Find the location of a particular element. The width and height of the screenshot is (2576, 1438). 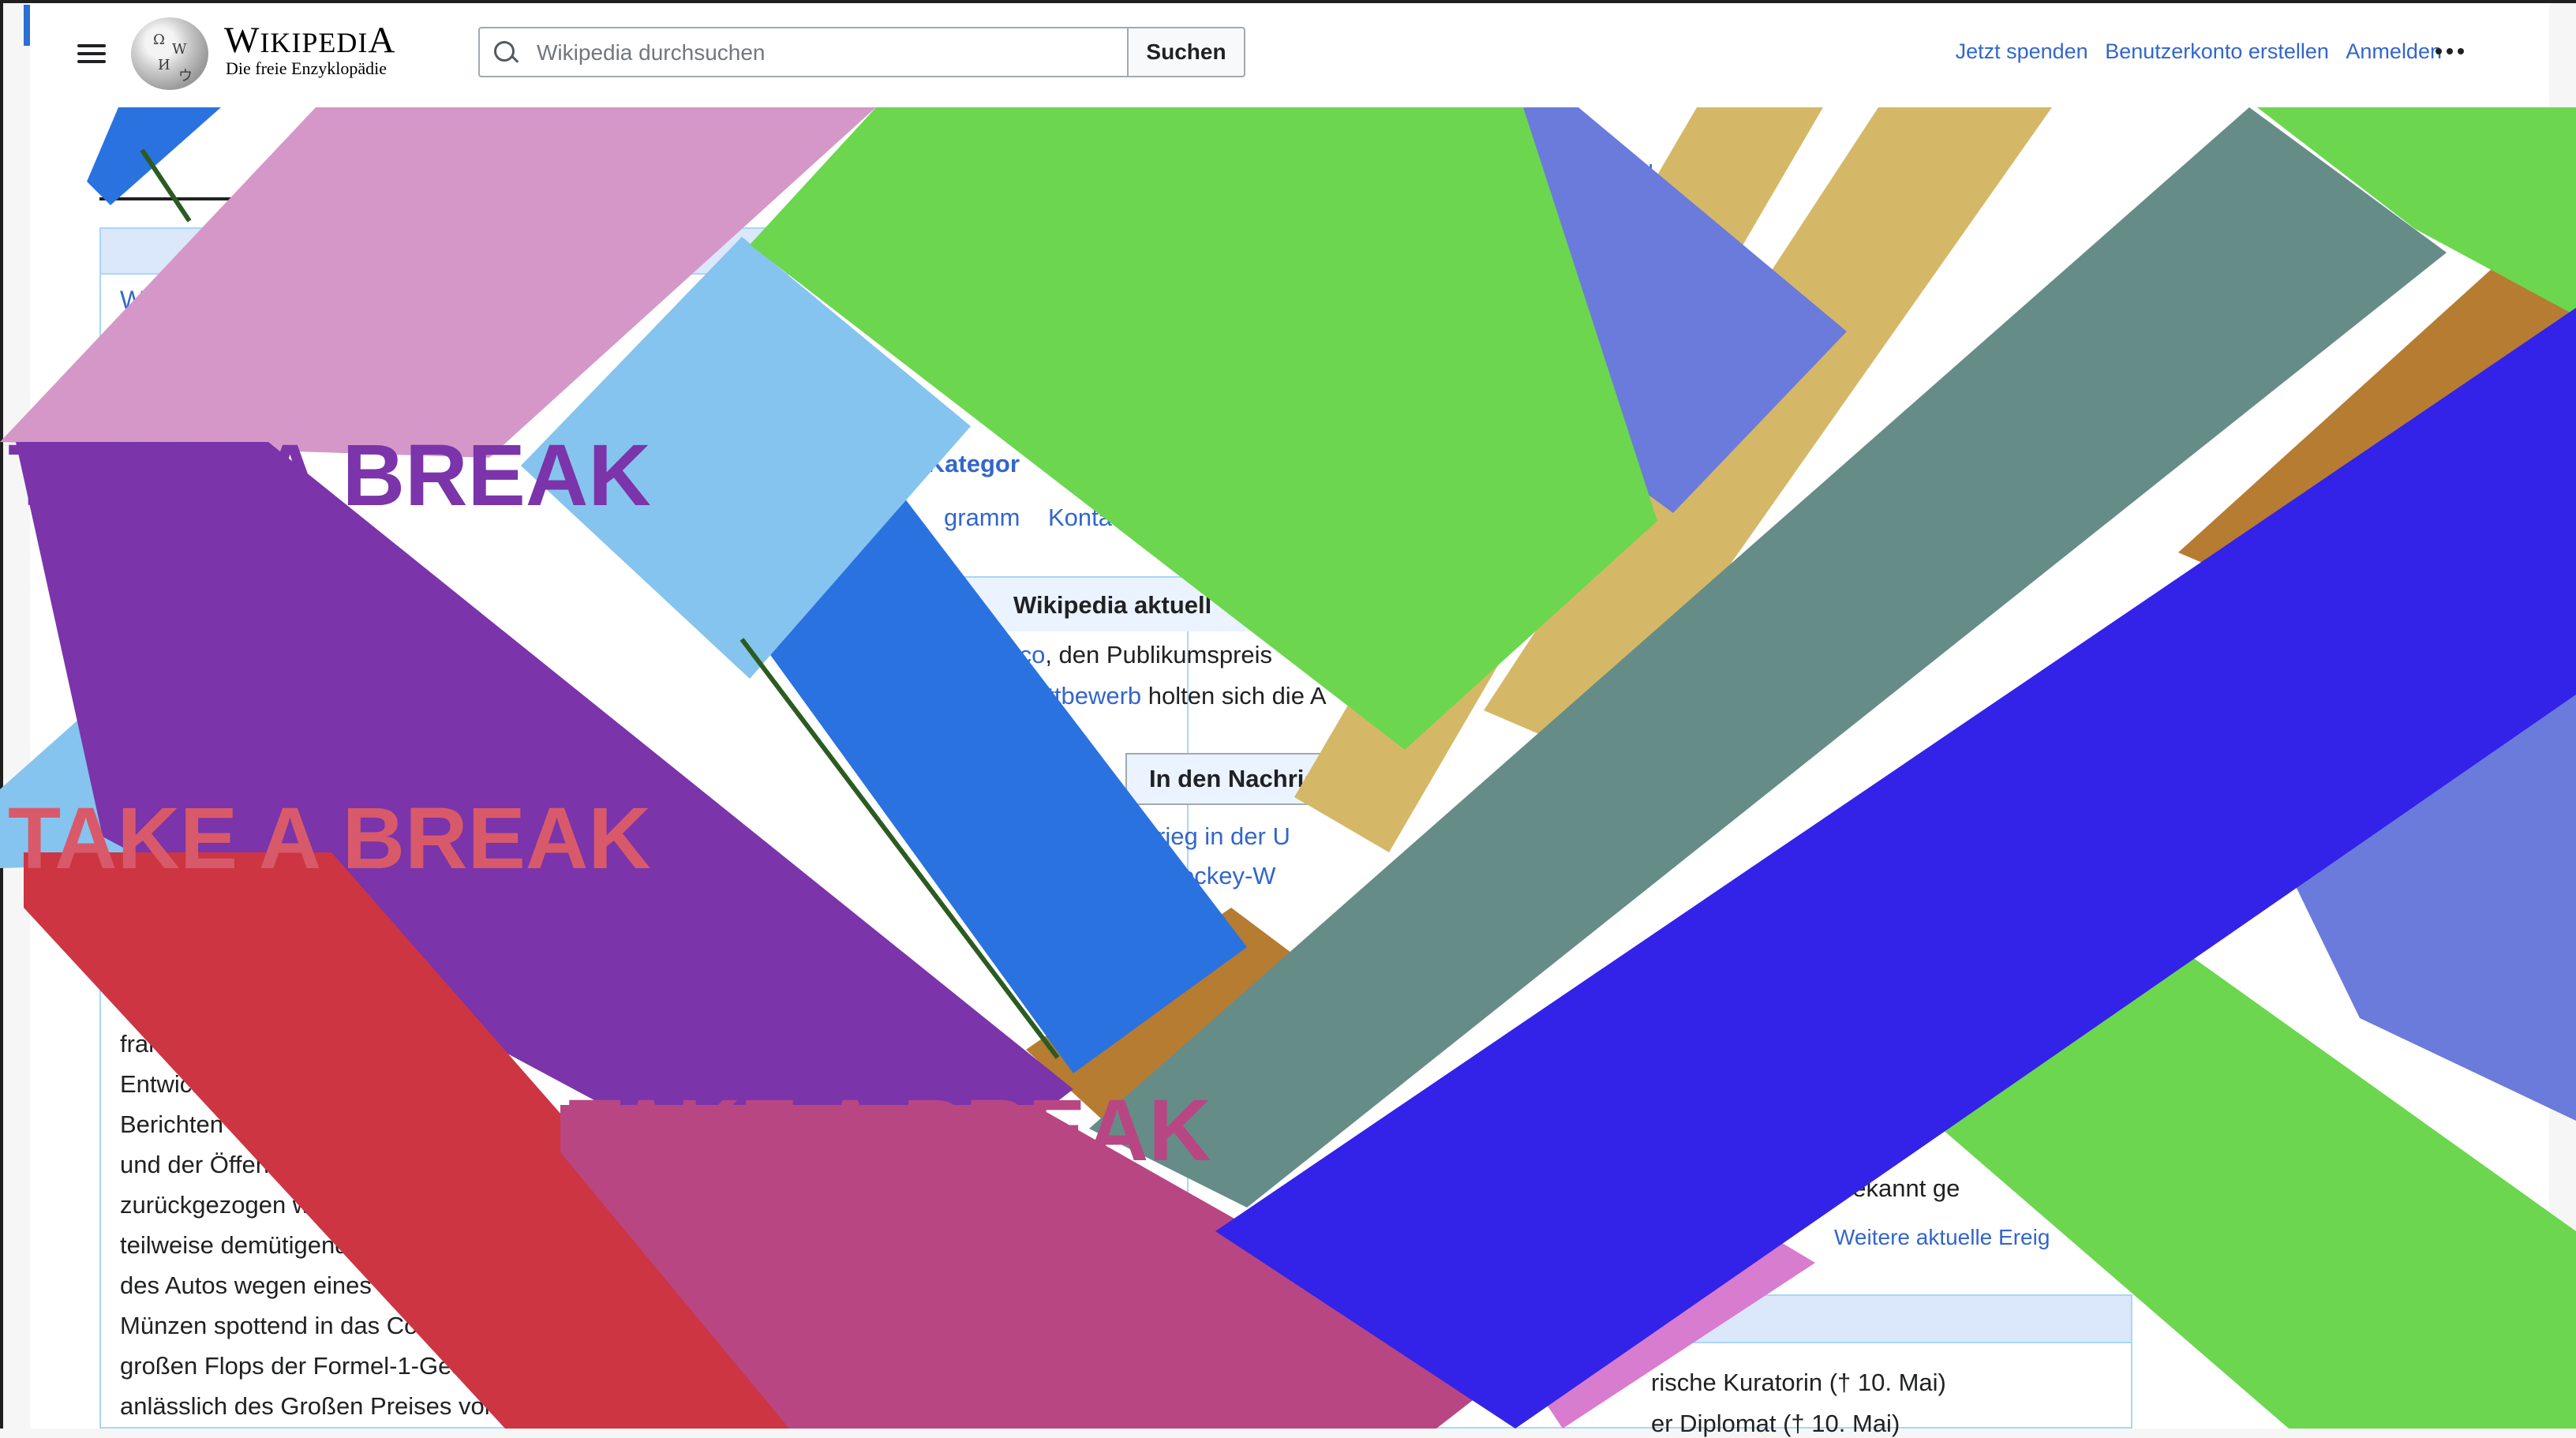

article-line: Münzen spottend in das Cockpit. I is located at coordinates (304, 1325).